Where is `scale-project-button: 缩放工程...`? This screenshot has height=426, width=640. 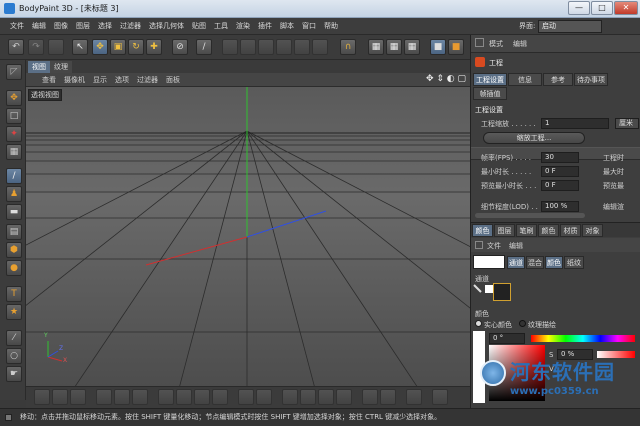
scale-project-button: 缩放工程... is located at coordinates (534, 138).